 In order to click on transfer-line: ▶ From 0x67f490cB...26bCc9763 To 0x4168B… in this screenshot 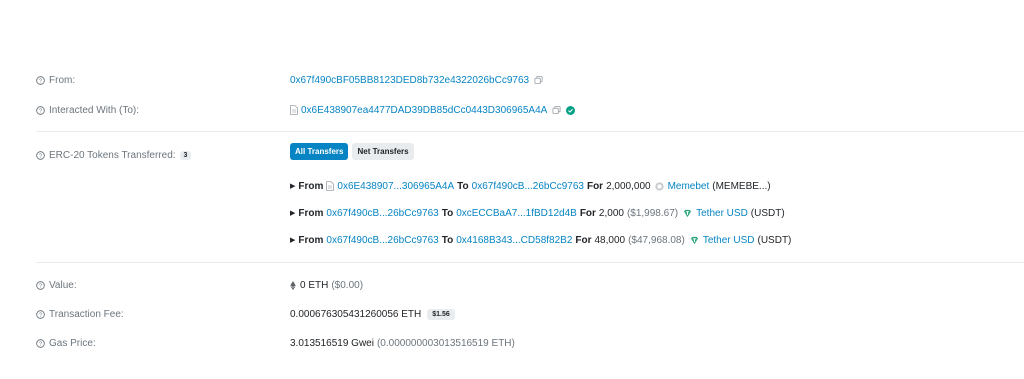, I will do `click(540, 240)`.